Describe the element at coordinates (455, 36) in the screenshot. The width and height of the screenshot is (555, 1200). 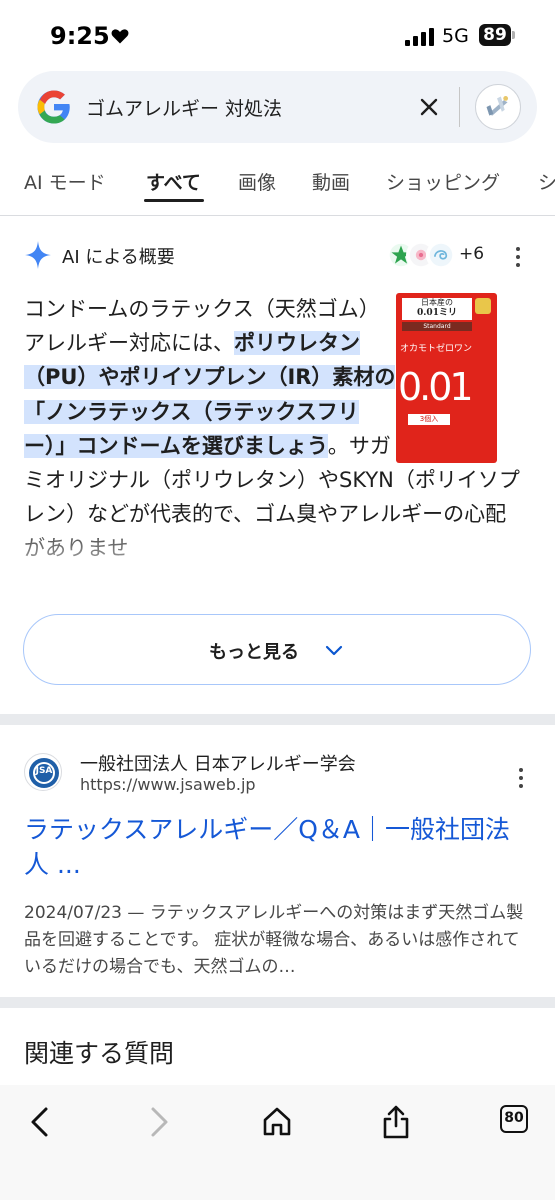
I see `network-type: 5G` at that location.